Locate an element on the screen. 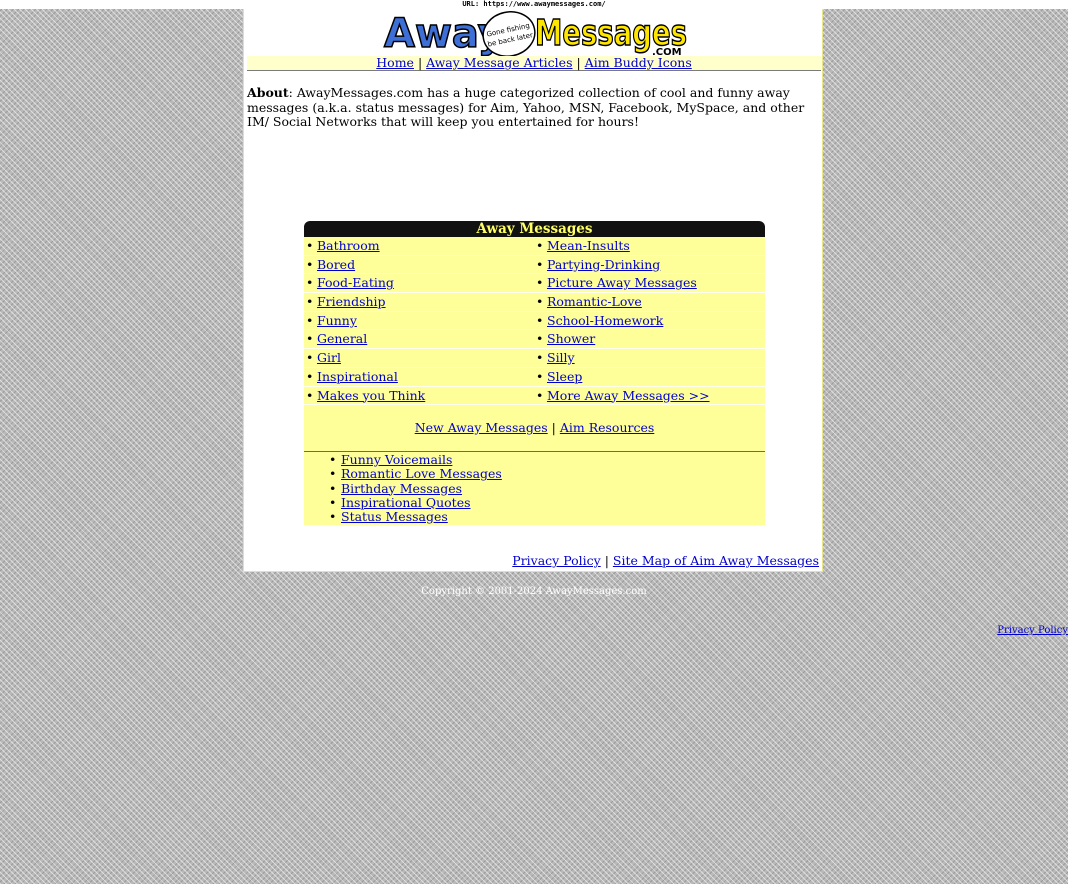 This screenshot has width=1068, height=884. list-item: • Funny Voicemails is located at coordinates (534, 460).